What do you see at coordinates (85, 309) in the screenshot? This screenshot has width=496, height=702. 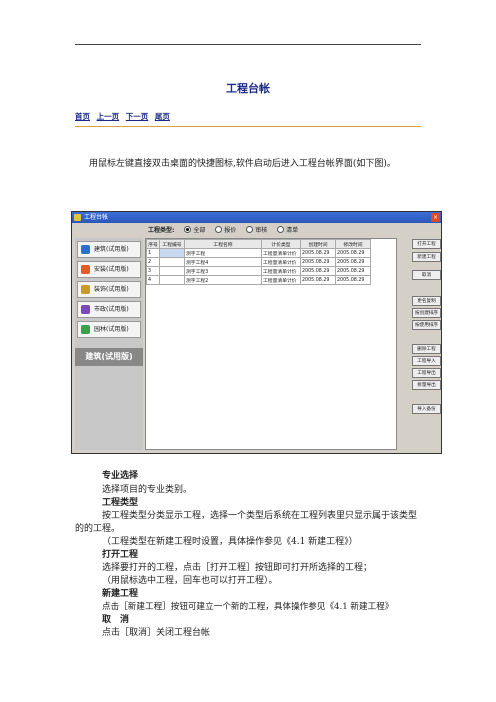 I see `municipal-icon` at bounding box center [85, 309].